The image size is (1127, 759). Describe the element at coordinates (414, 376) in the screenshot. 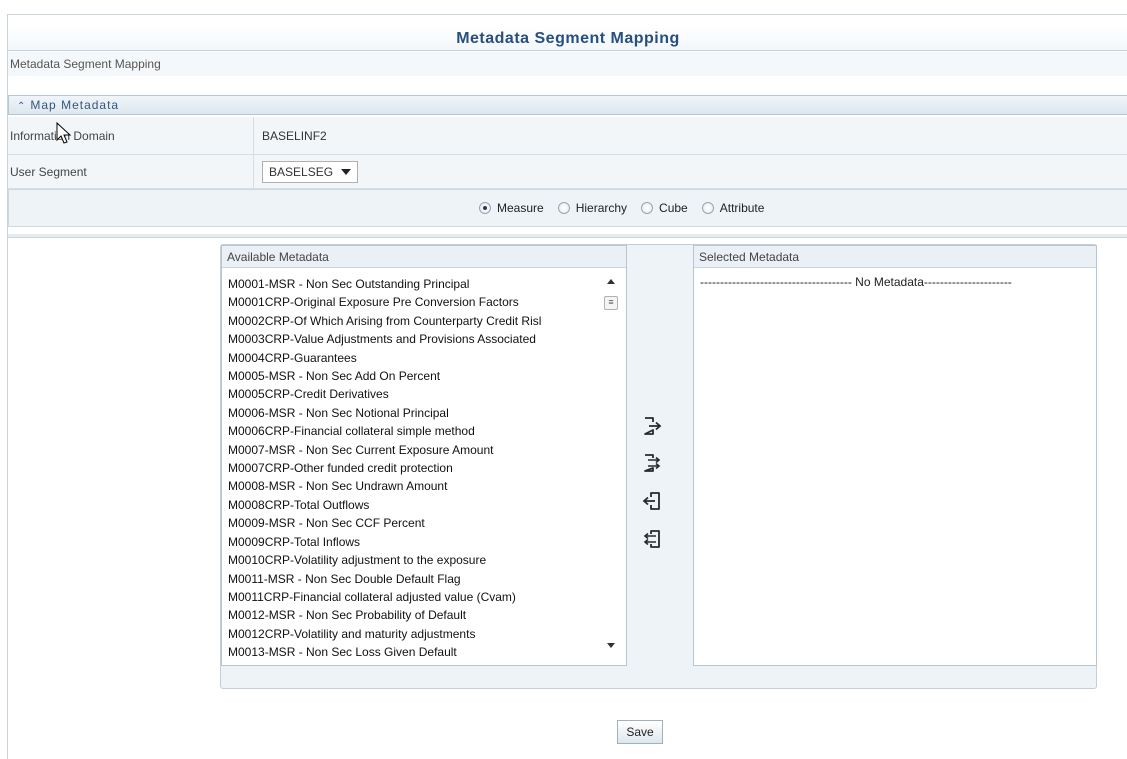

I see `list-item: M0005-MSR - Non Sec Add On Percent` at that location.